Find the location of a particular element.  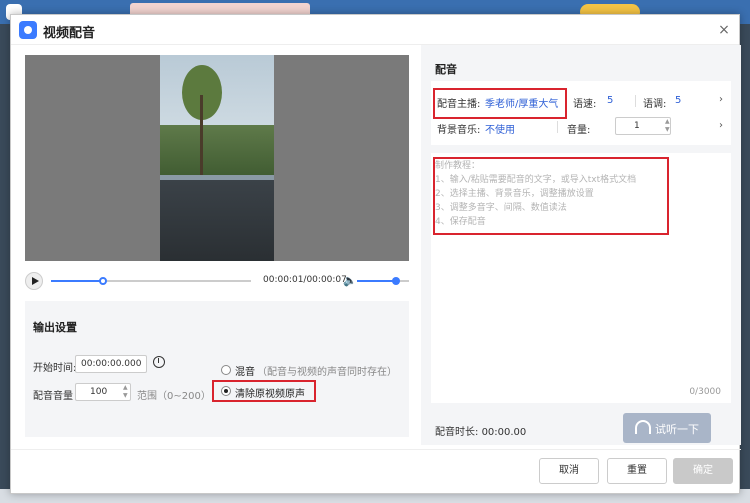

mix-radio is located at coordinates (226, 370).